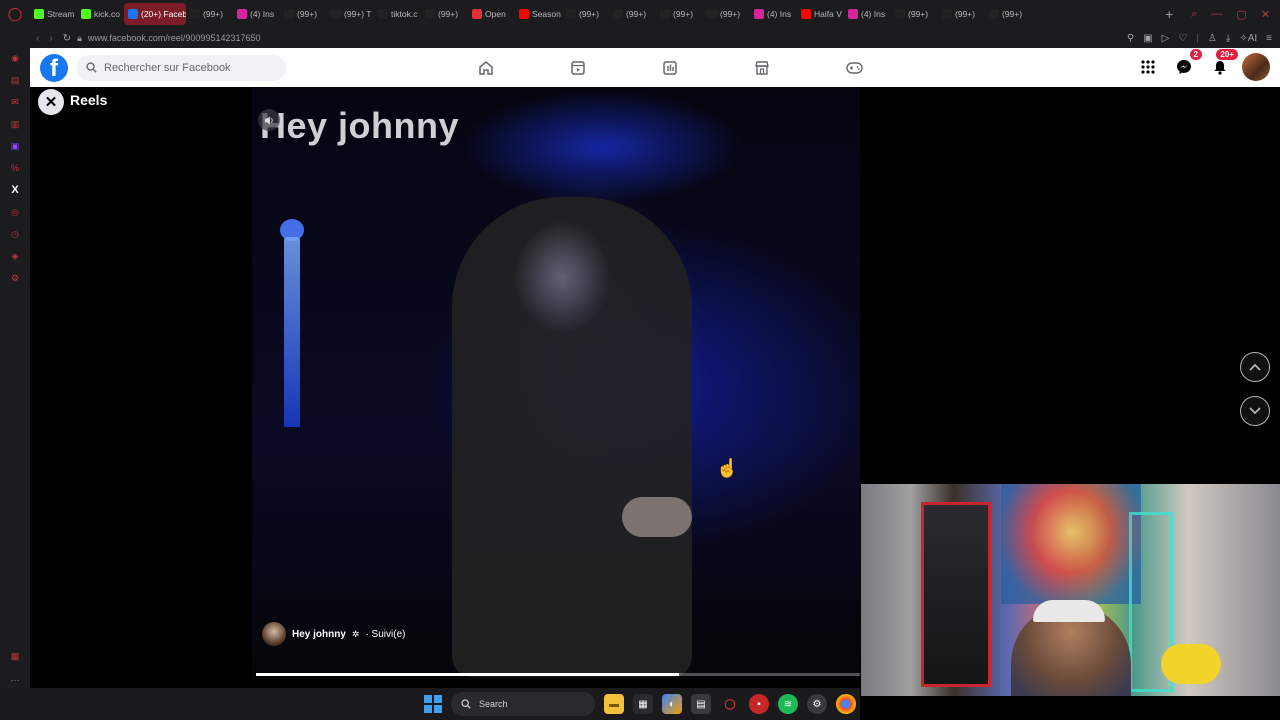  What do you see at coordinates (15, 58) in the screenshot?
I see `sidebar-aria-icon: ◉` at bounding box center [15, 58].